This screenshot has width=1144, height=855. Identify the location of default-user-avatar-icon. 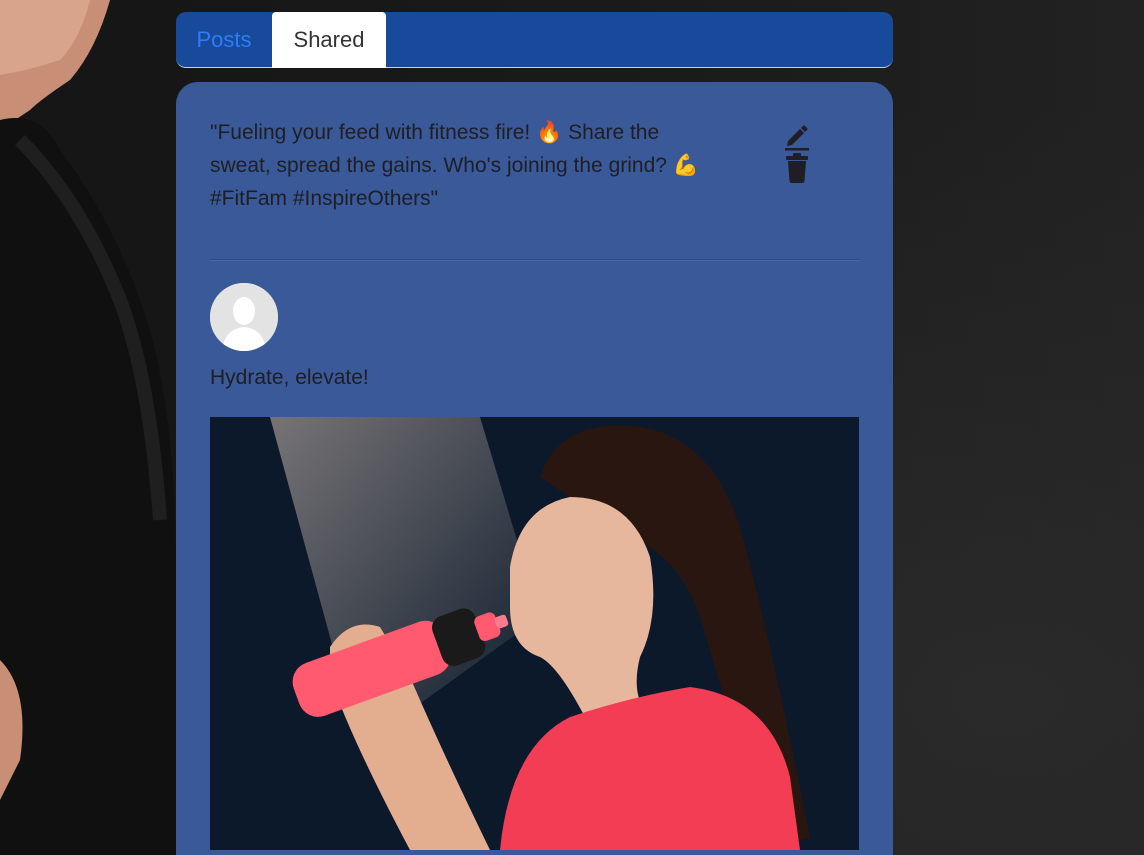
(244, 317).